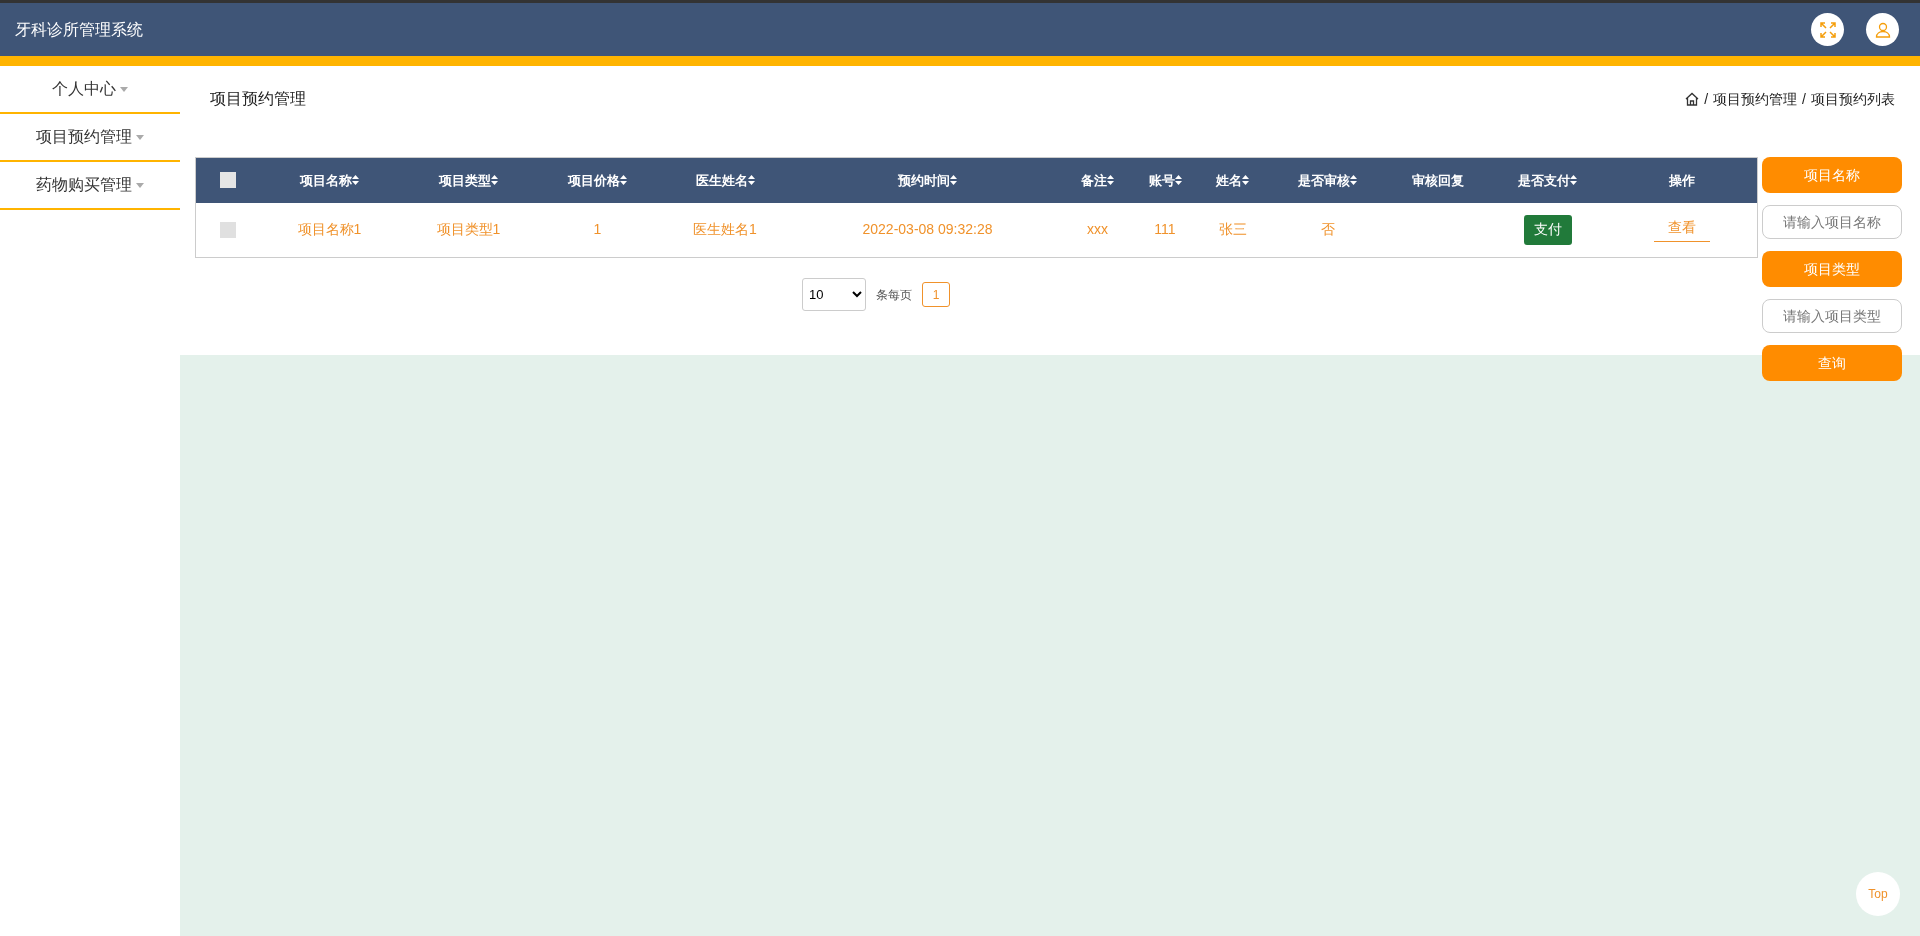 This screenshot has width=1920, height=936. I want to click on column-header: 项目类型, so click(468, 180).